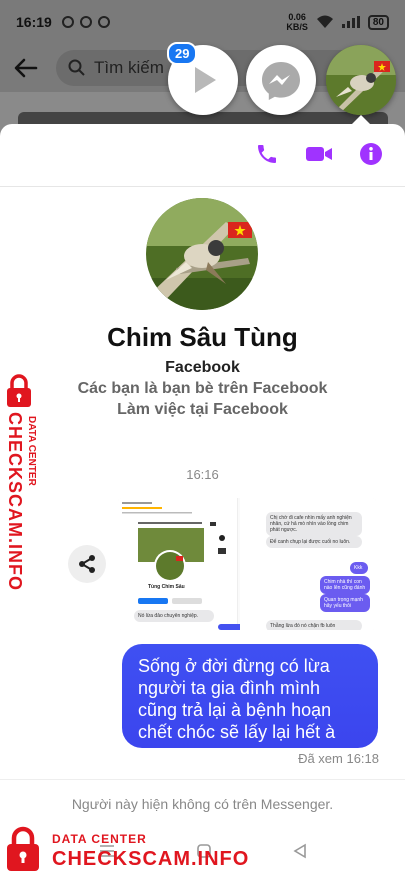 This screenshot has width=405, height=878. Describe the element at coordinates (153, 601) in the screenshot. I see `screenshot-button` at that location.